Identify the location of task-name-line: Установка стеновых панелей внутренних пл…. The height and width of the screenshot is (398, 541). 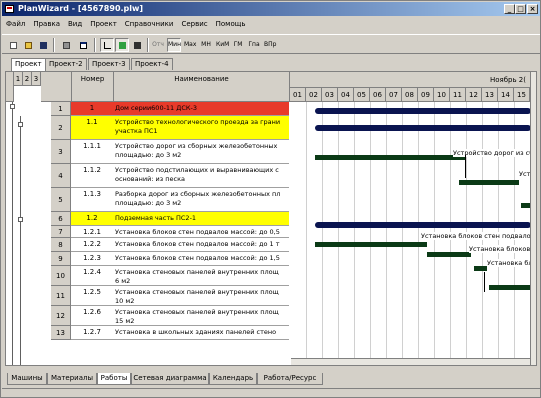
(197, 272).